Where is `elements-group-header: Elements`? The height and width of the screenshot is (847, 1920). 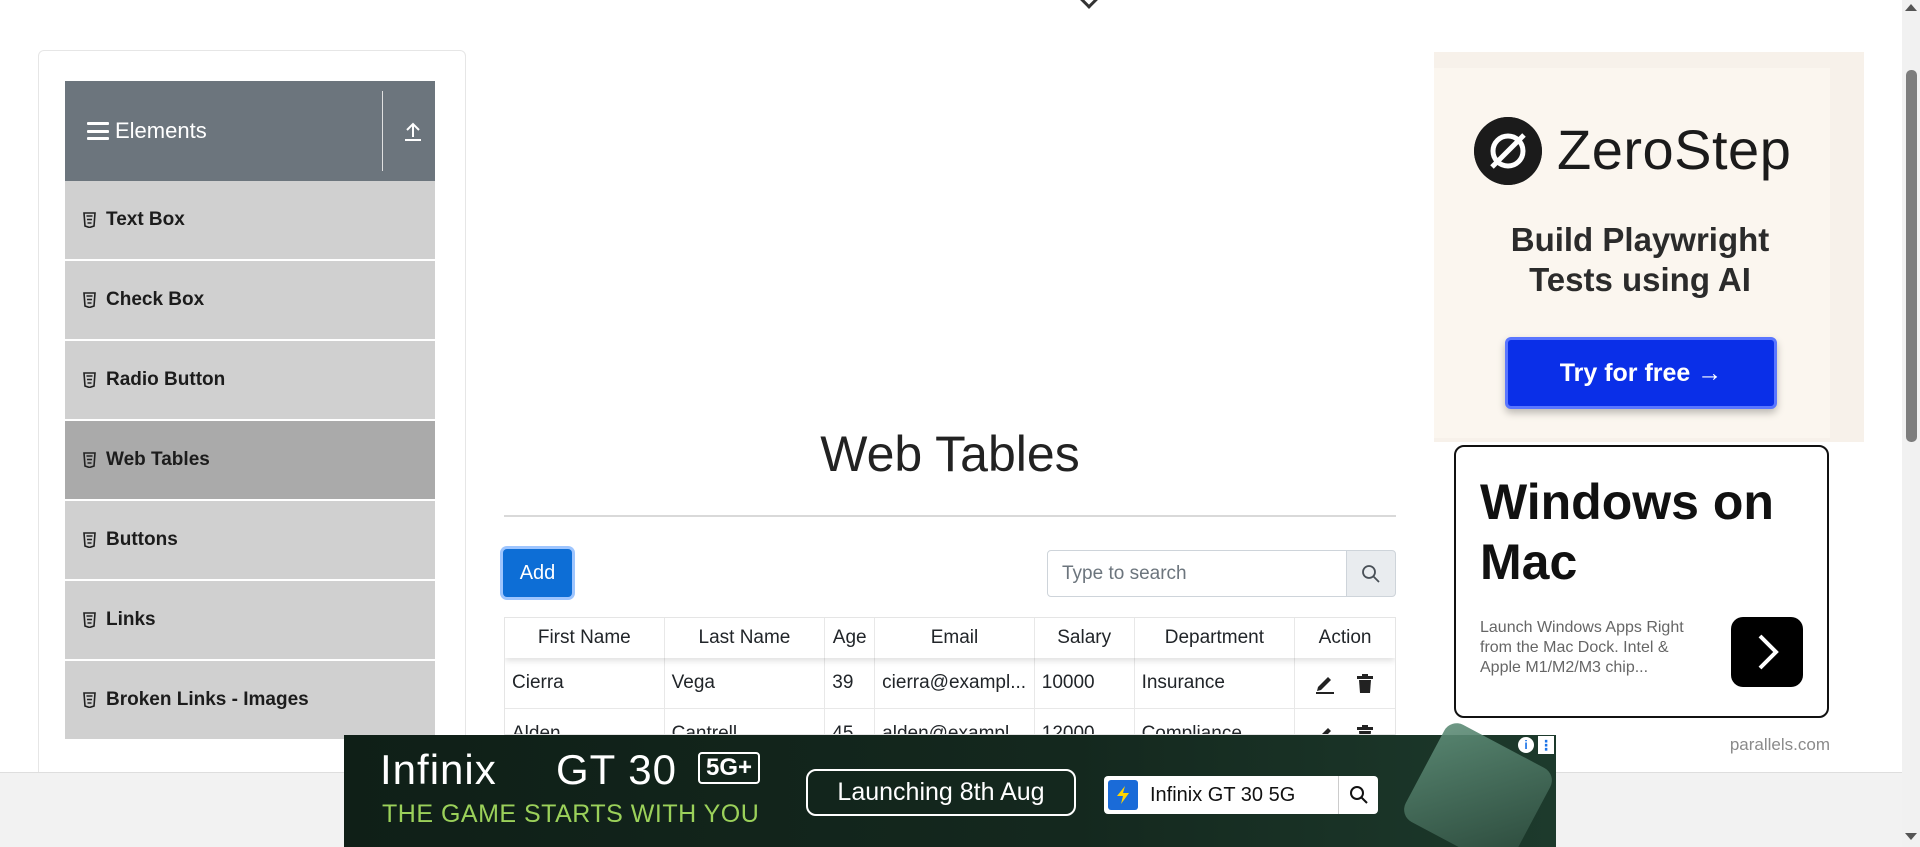 elements-group-header: Elements is located at coordinates (250, 131).